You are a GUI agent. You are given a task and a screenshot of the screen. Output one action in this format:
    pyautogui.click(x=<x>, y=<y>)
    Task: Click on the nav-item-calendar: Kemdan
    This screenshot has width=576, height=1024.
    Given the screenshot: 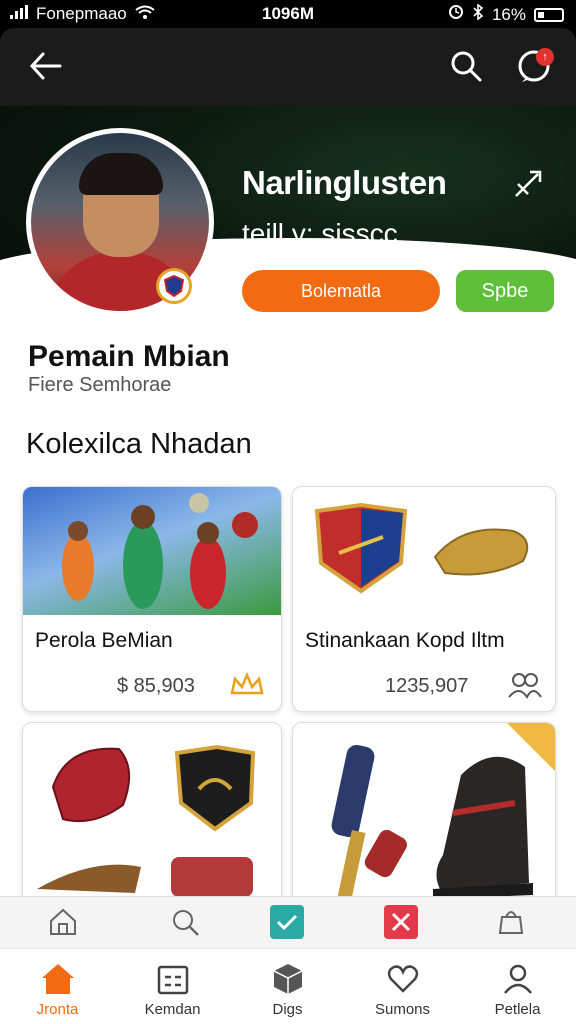 What is the action you would take?
    pyautogui.click(x=172, y=986)
    